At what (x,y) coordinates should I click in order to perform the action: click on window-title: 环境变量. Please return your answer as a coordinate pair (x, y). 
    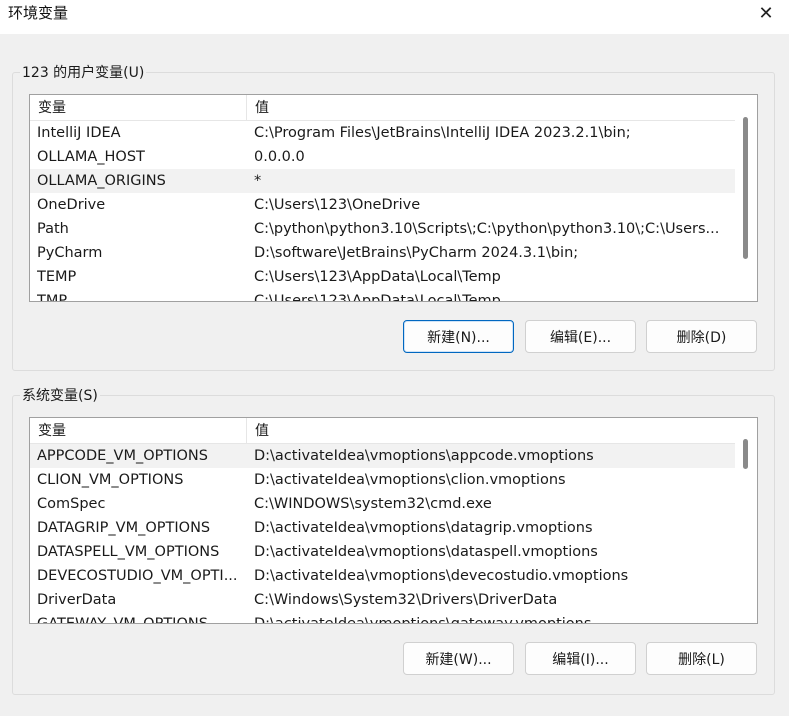
    Looking at the image, I should click on (38, 13).